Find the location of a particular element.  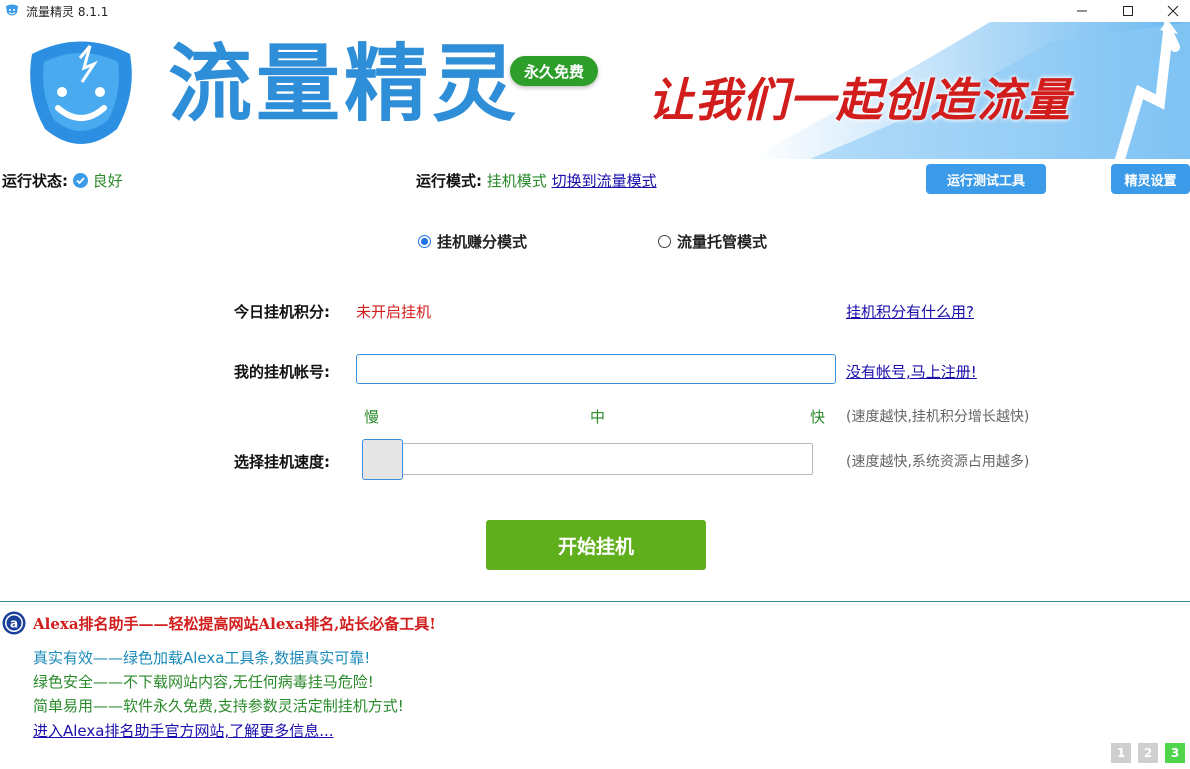

register-link: 没有帐号,马上注册! is located at coordinates (911, 371).